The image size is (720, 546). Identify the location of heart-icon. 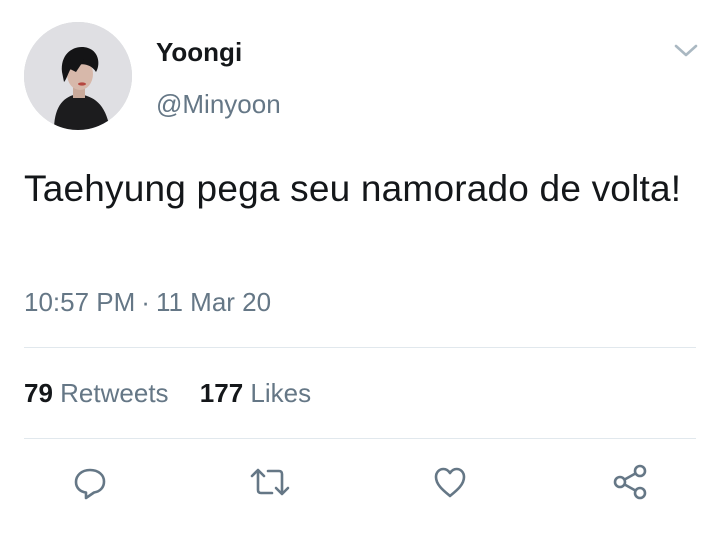
(450, 482).